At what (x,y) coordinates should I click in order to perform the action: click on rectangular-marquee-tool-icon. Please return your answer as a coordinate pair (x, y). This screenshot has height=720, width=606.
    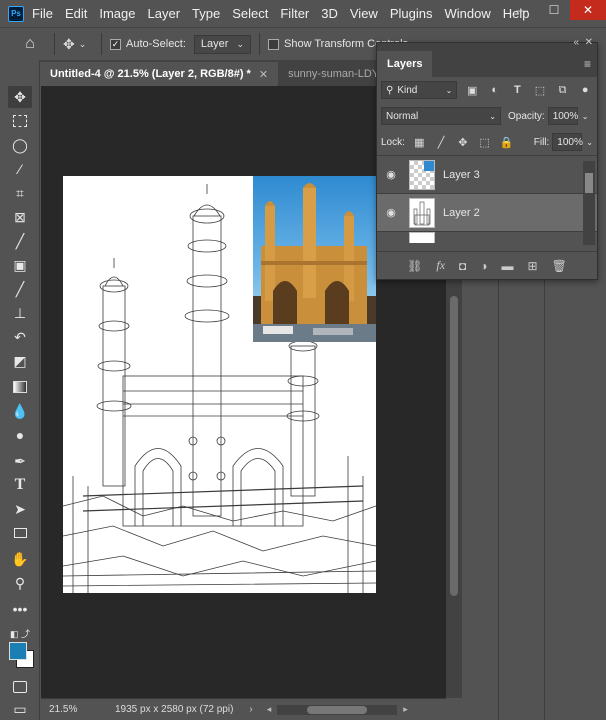
    Looking at the image, I should click on (20, 121).